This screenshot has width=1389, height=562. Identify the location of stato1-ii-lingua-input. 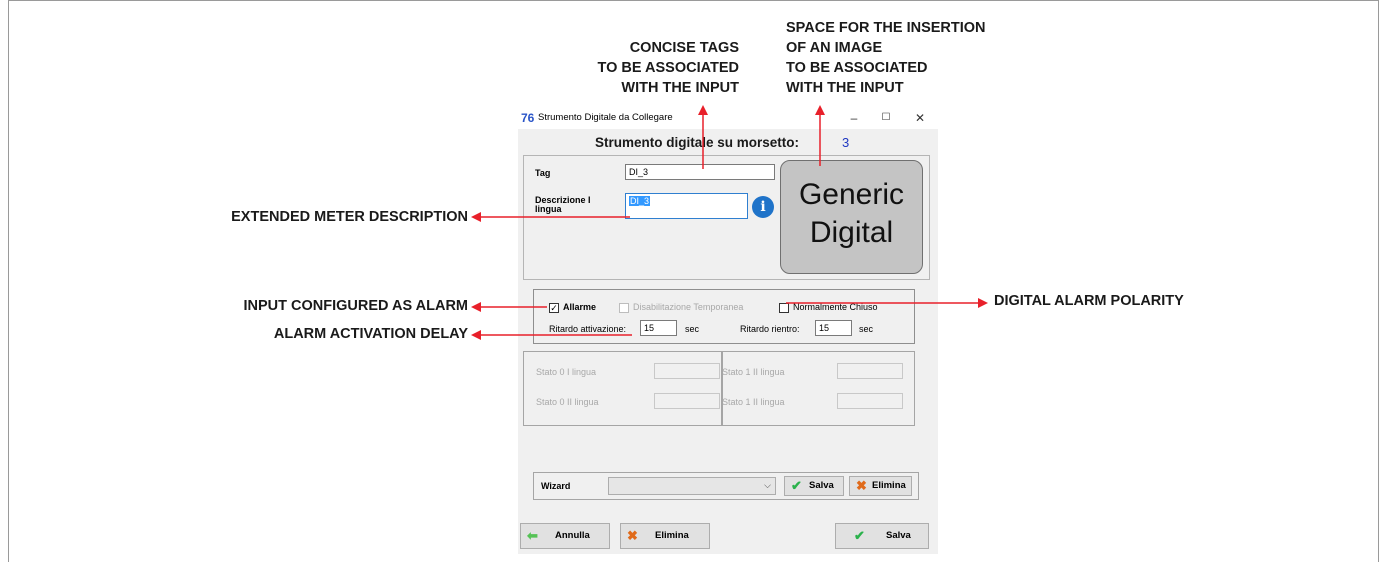
(870, 401).